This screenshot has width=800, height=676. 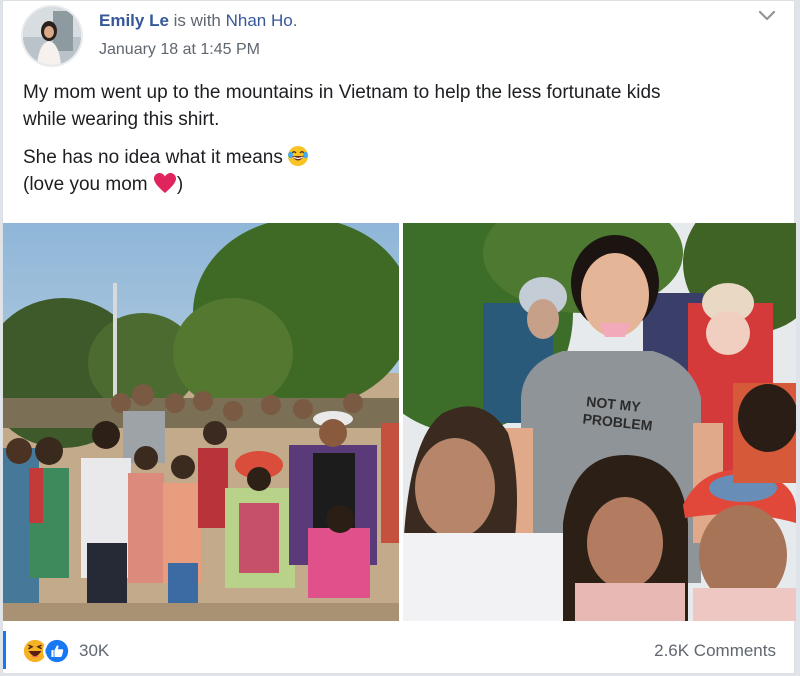 What do you see at coordinates (179, 50) in the screenshot?
I see `post-timestamp: January 18 at 1:45 PM` at bounding box center [179, 50].